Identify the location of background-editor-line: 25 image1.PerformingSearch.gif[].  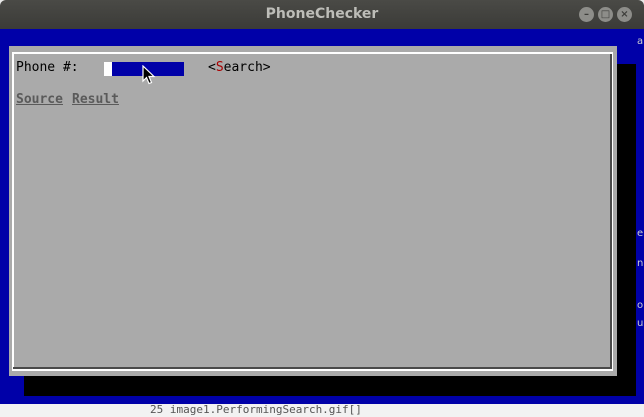
(256, 409).